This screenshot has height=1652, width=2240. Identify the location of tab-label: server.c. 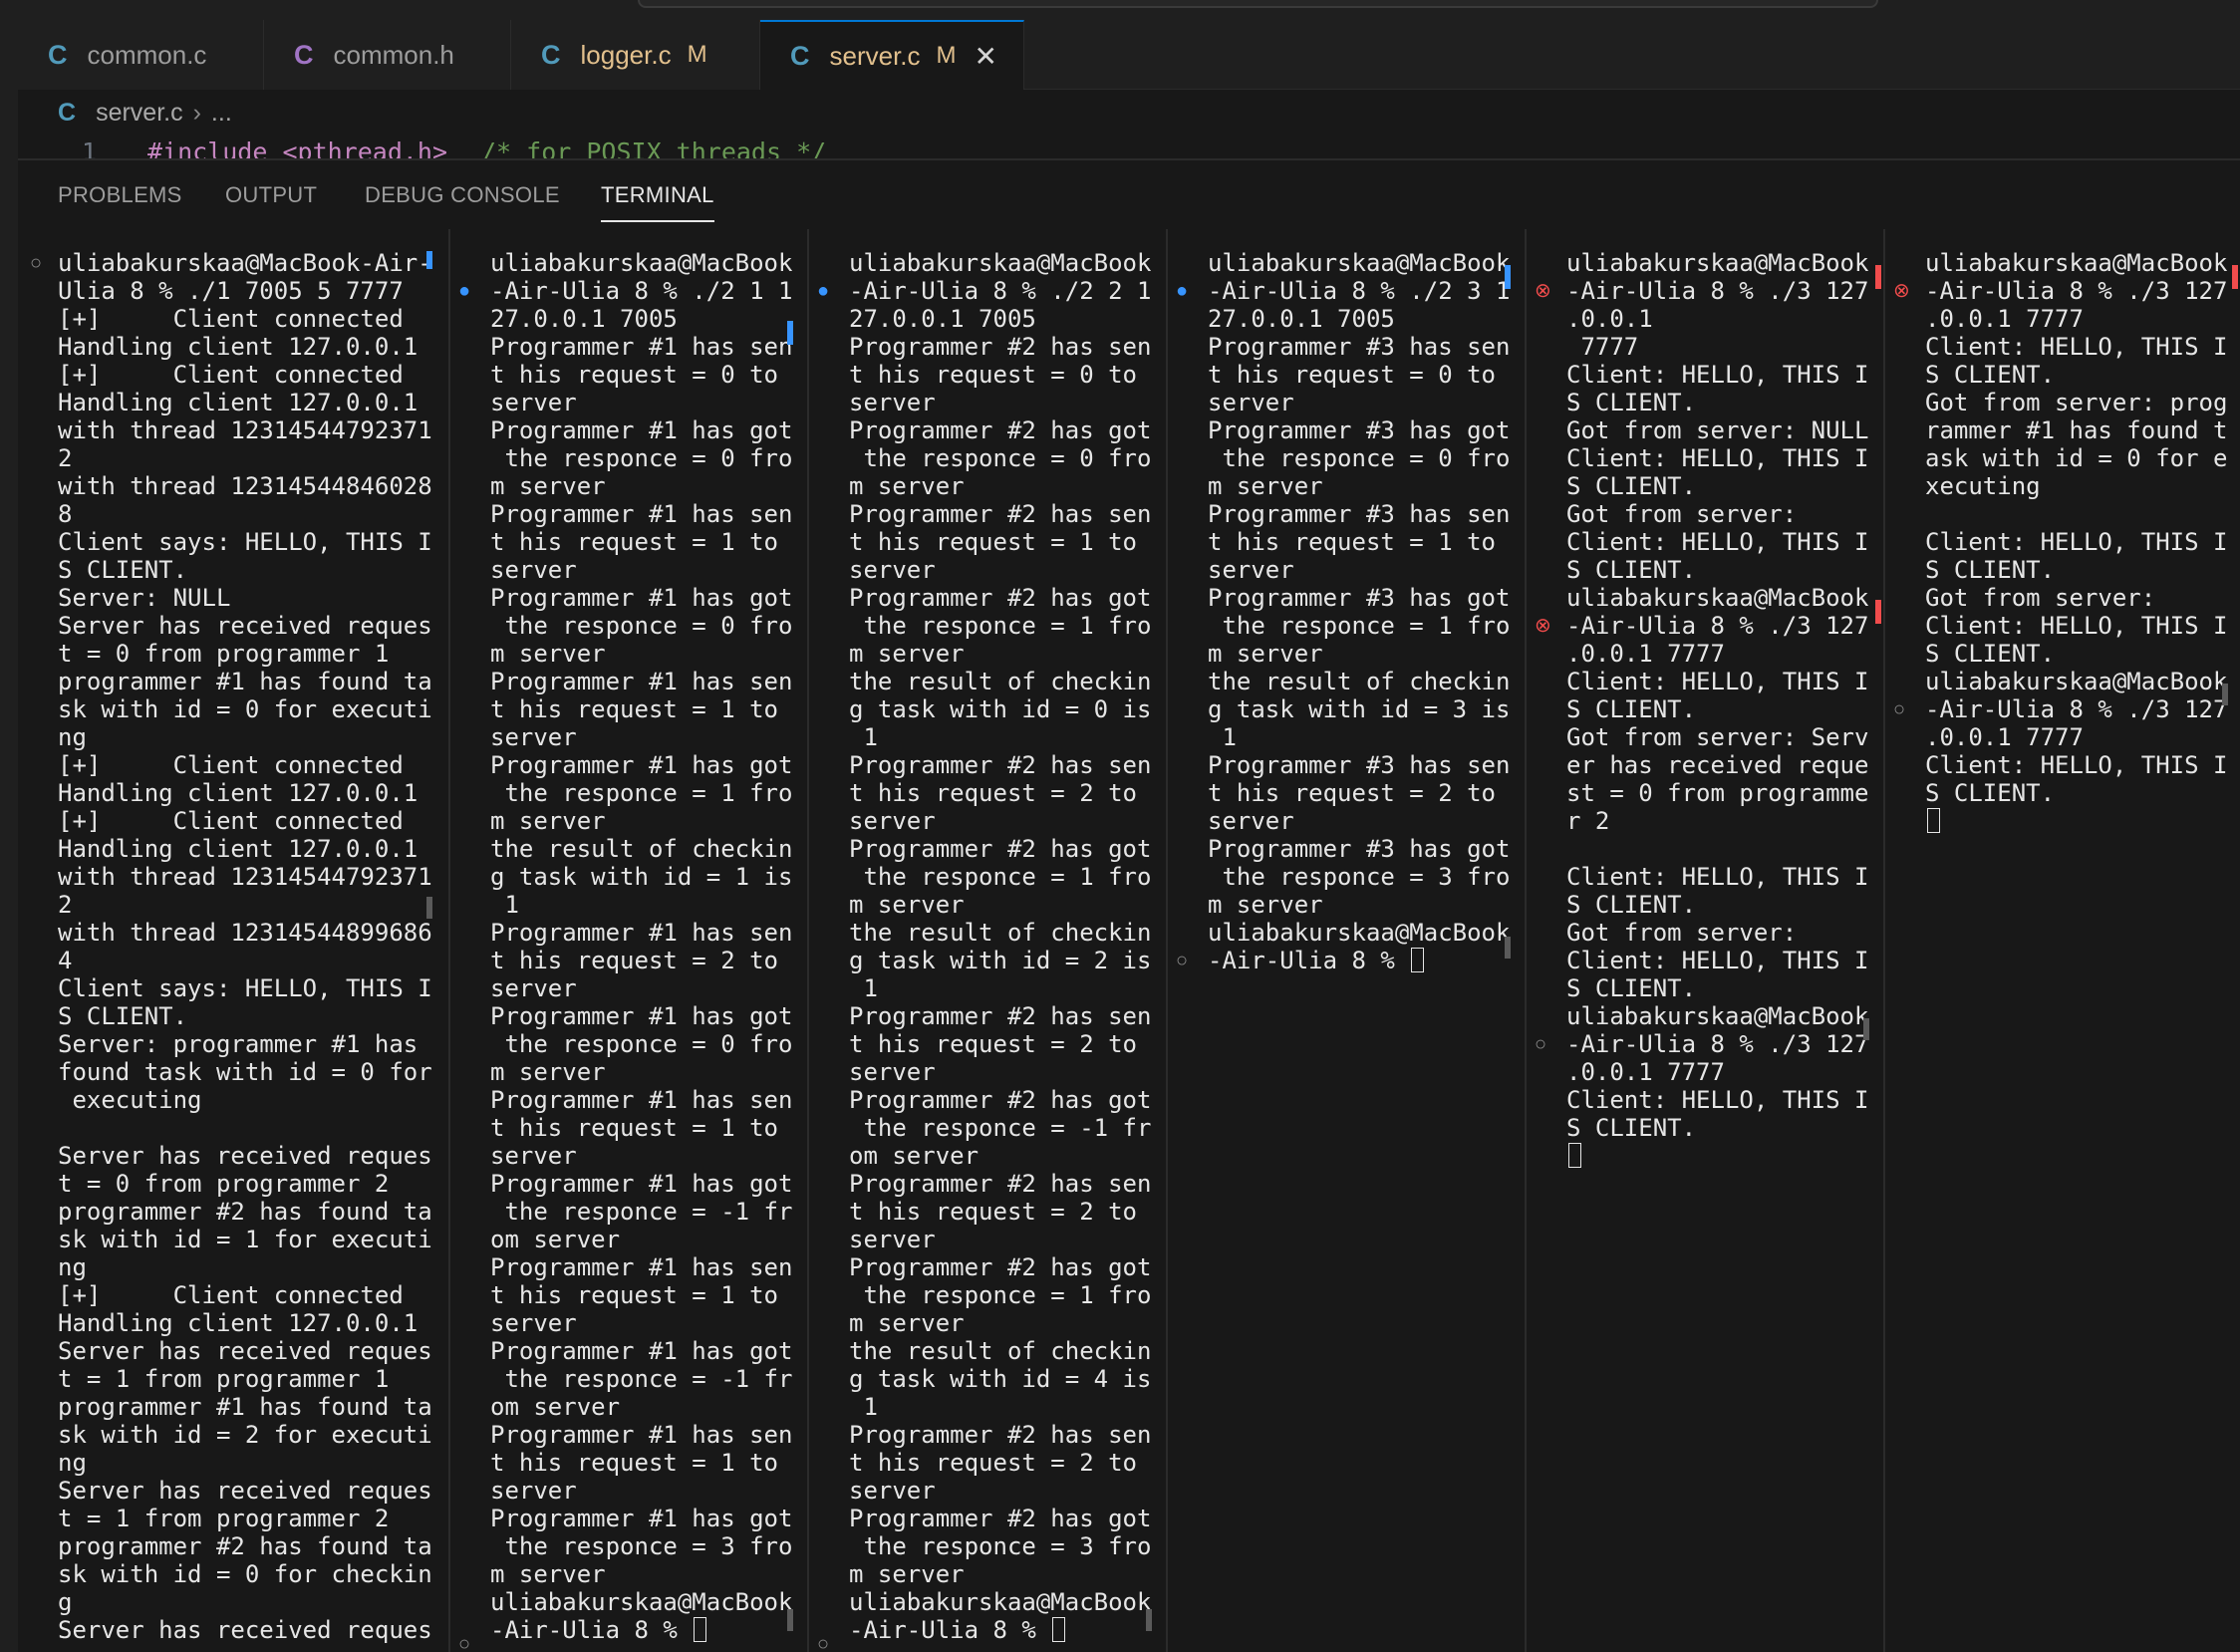
(875, 55).